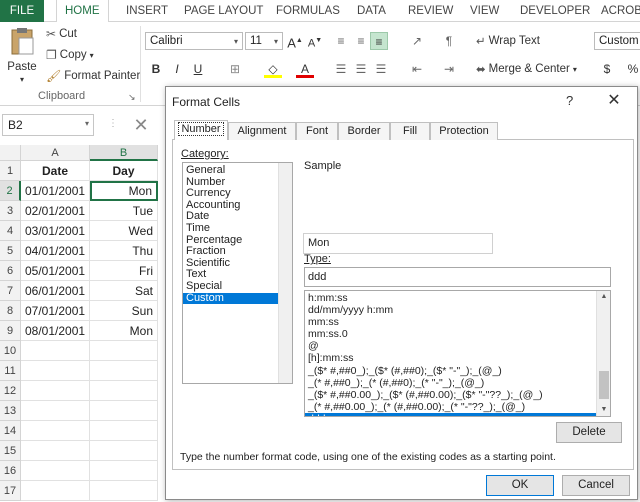  What do you see at coordinates (457, 277) in the screenshot?
I see `type-input: ddd` at bounding box center [457, 277].